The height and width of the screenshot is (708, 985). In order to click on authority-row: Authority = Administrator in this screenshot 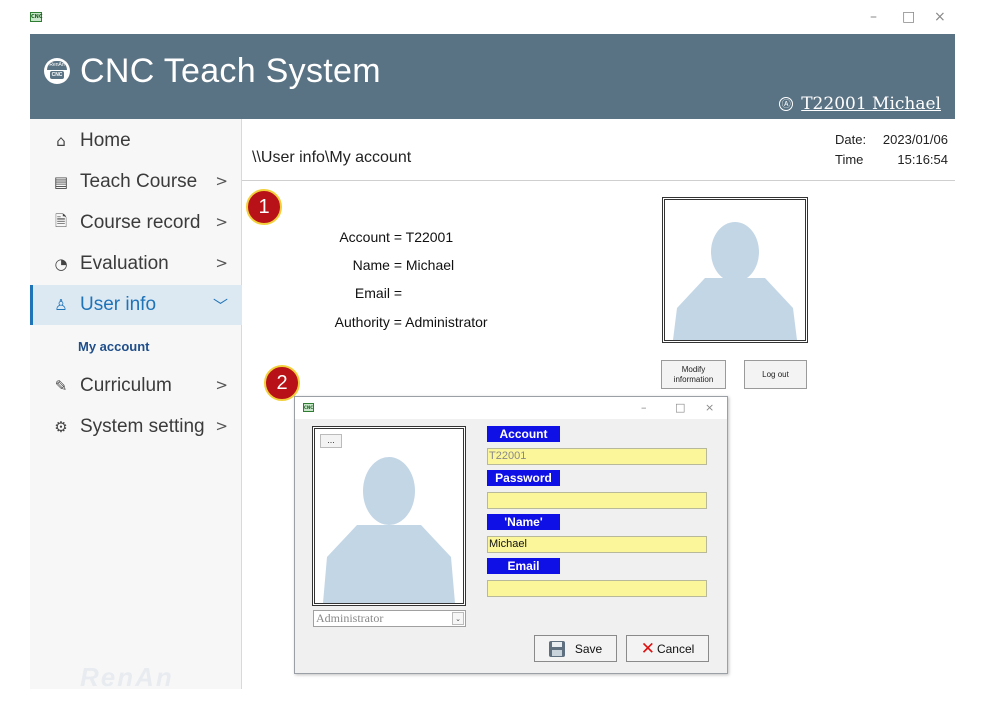, I will do `click(365, 322)`.